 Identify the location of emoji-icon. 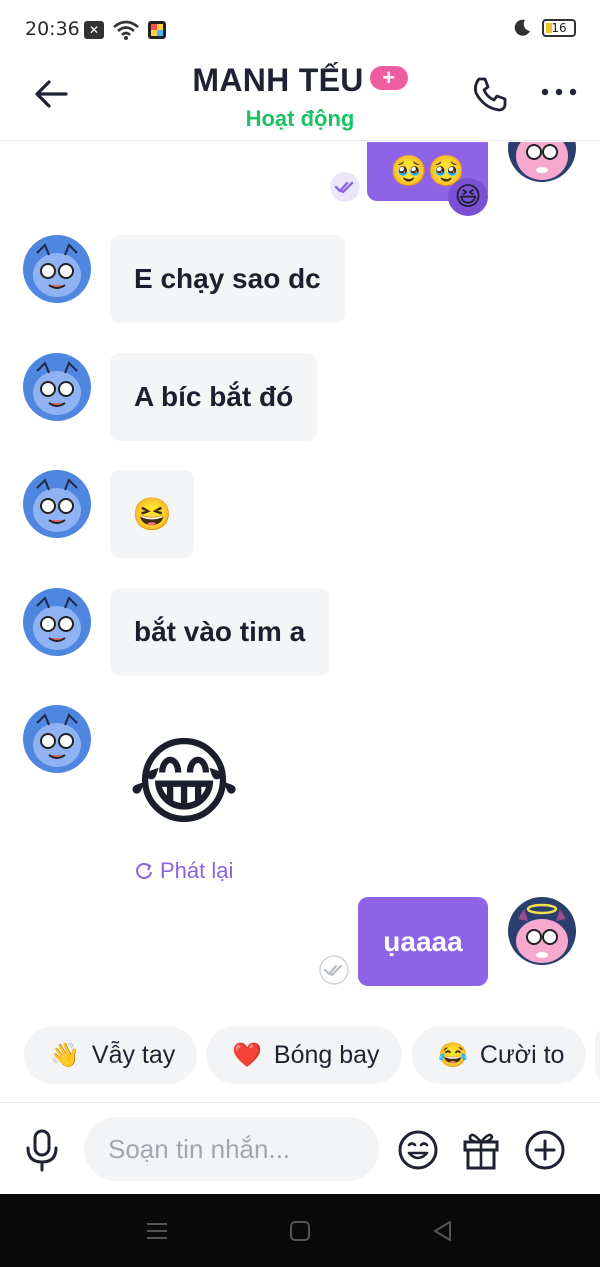
(418, 1150).